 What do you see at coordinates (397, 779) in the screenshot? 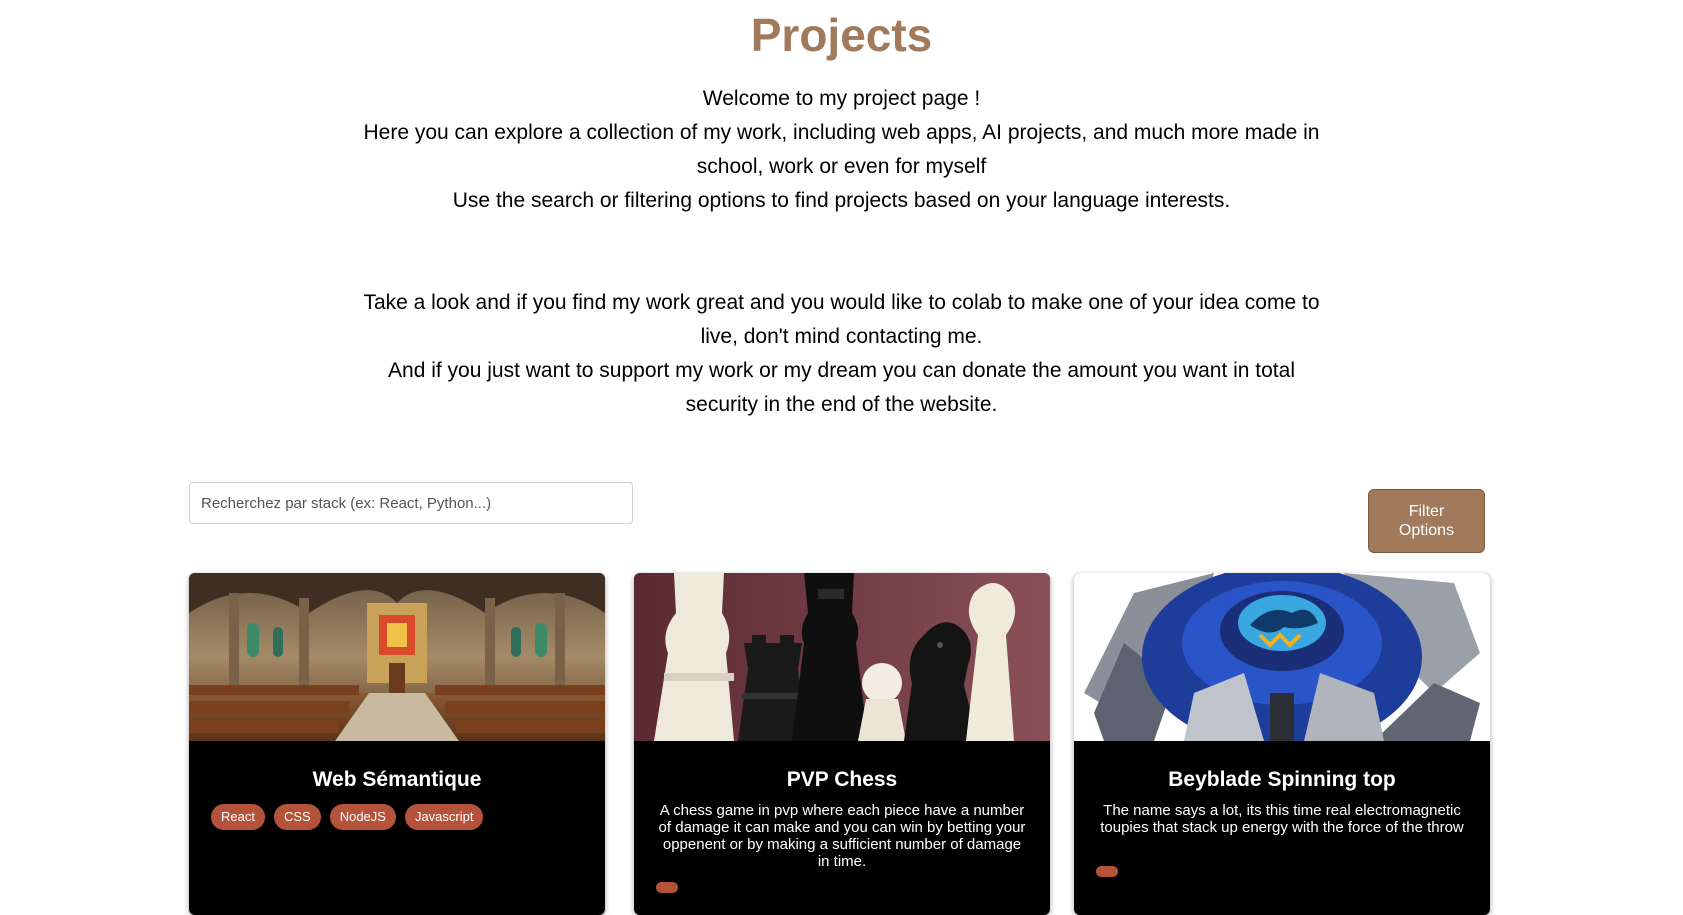
I see `project-title: Web Sémantique` at bounding box center [397, 779].